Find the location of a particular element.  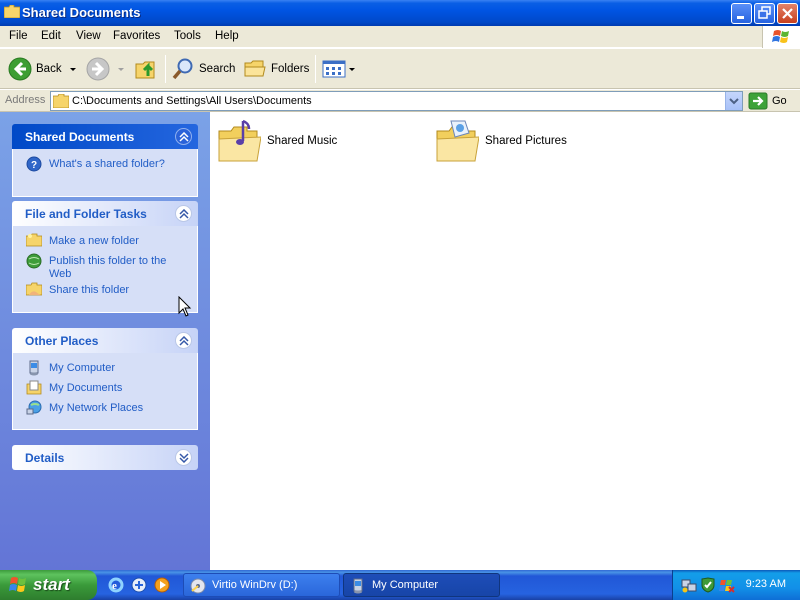

panel-title: Shared Documents is located at coordinates (80, 137).